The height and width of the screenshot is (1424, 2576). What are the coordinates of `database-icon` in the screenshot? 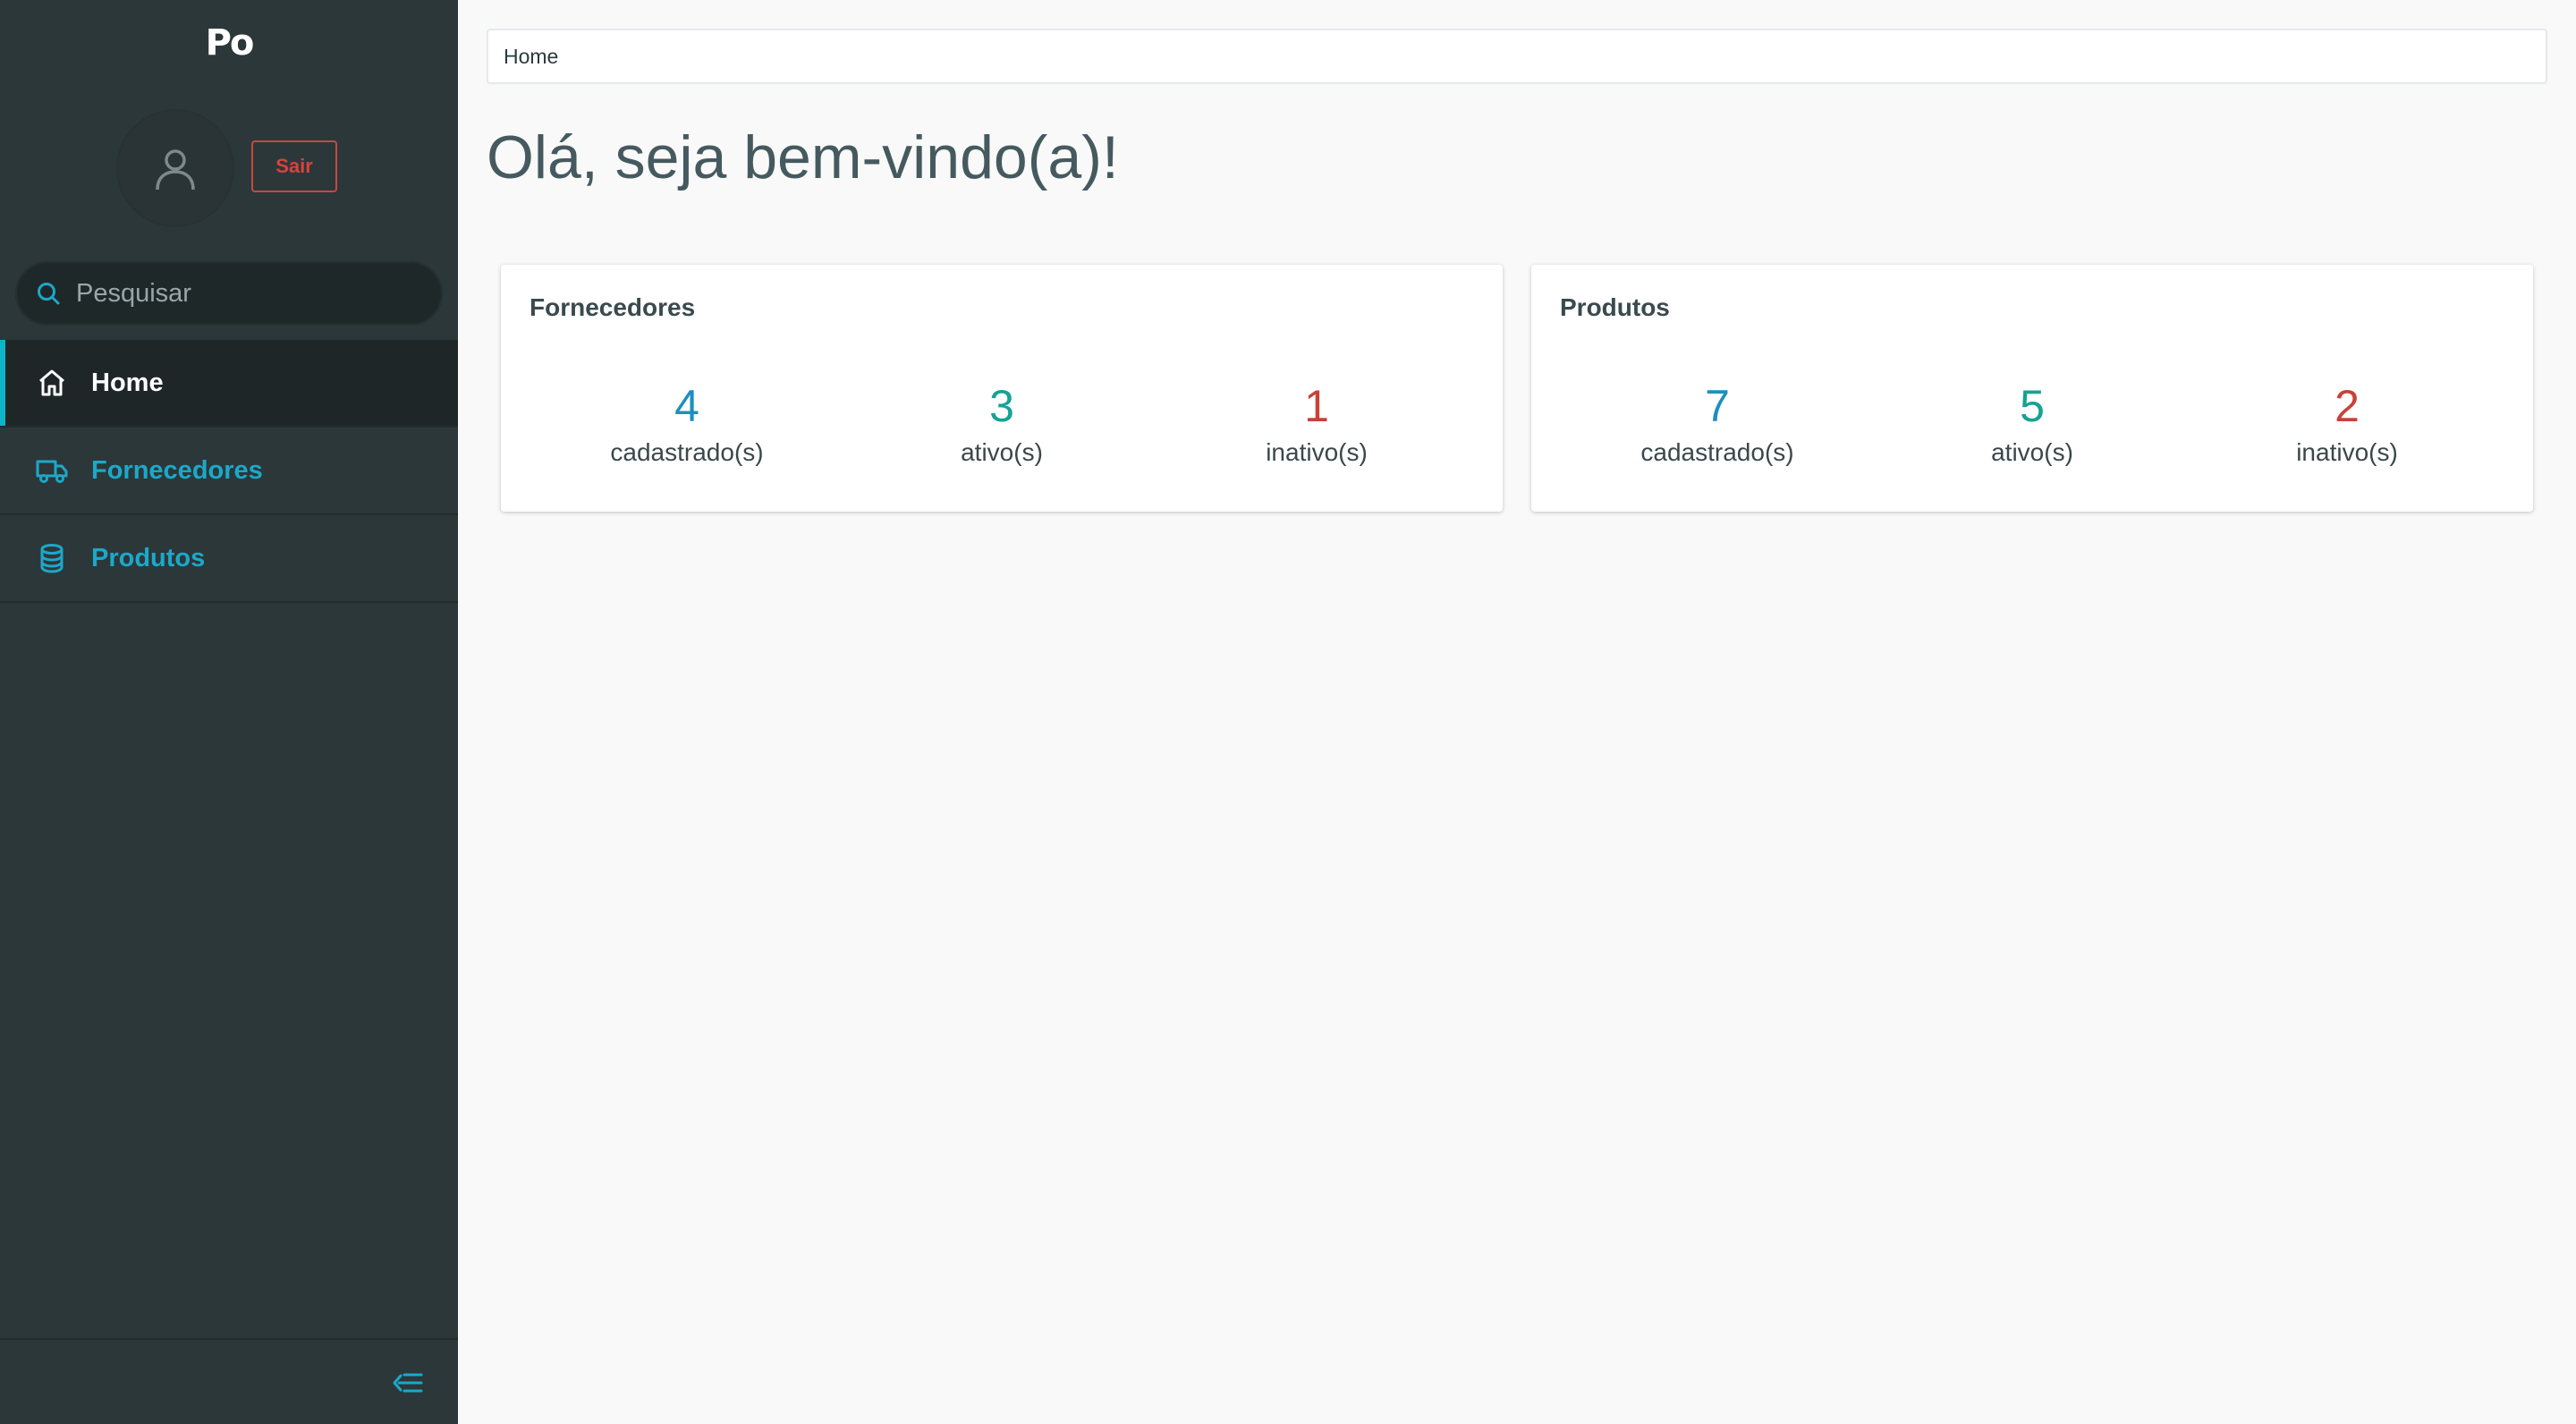 It's located at (52, 558).